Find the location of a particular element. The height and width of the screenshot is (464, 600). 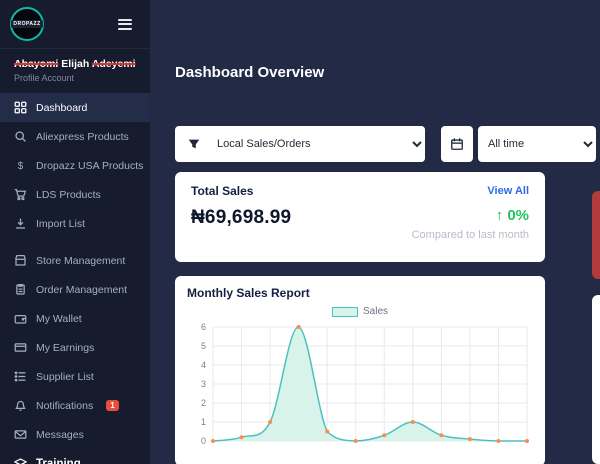

sidebar-item-messages: Messages is located at coordinates (75, 434).